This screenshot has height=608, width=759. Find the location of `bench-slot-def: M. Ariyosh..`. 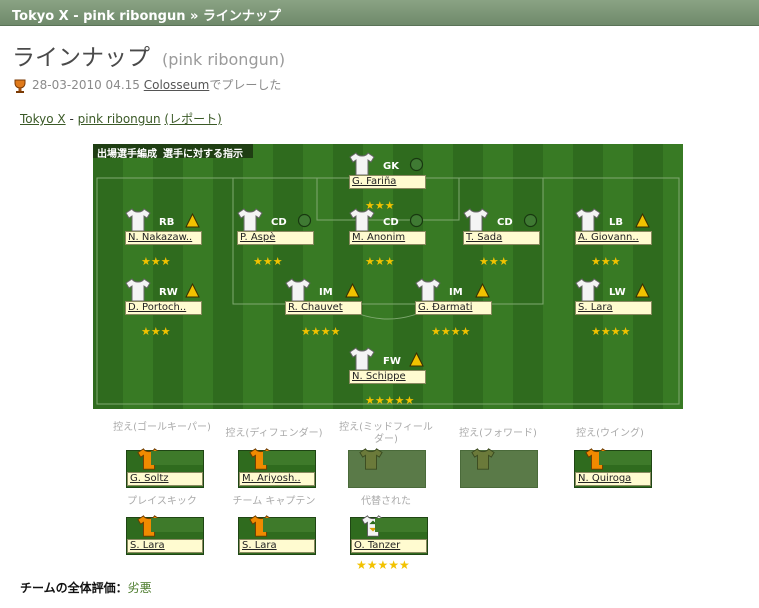

bench-slot-def: M. Ariyosh.. is located at coordinates (277, 468).